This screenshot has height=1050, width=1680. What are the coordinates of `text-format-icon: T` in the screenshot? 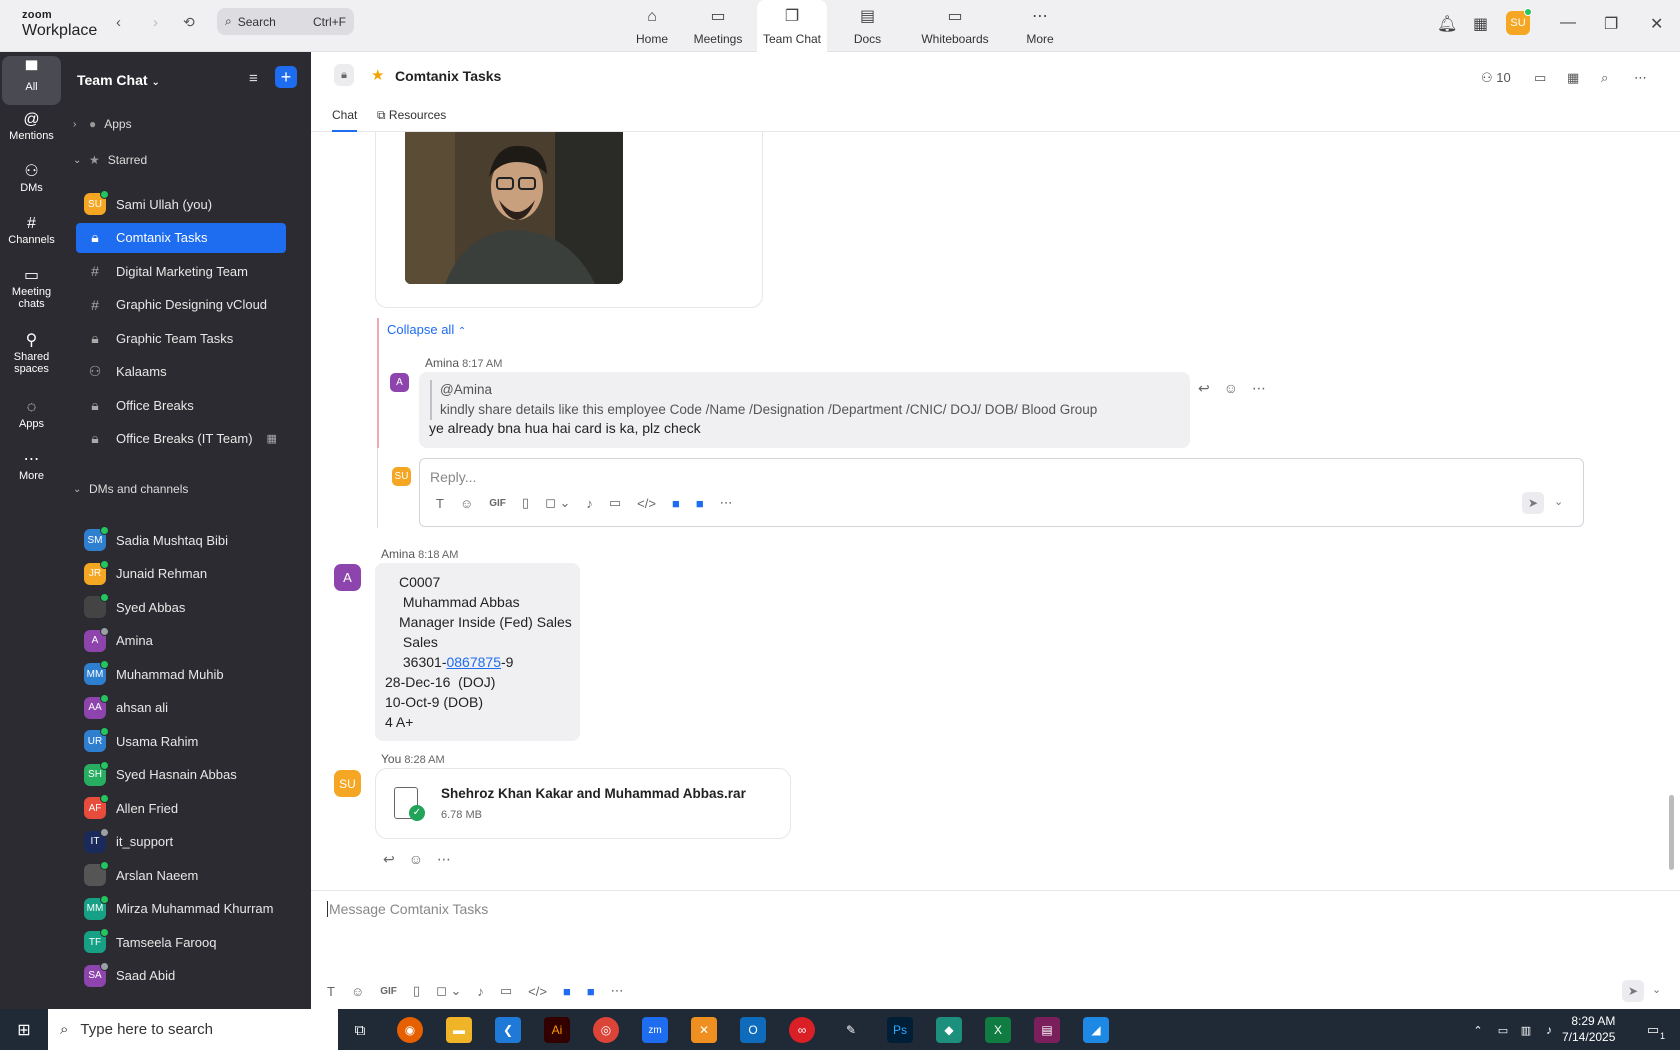 It's located at (440, 503).